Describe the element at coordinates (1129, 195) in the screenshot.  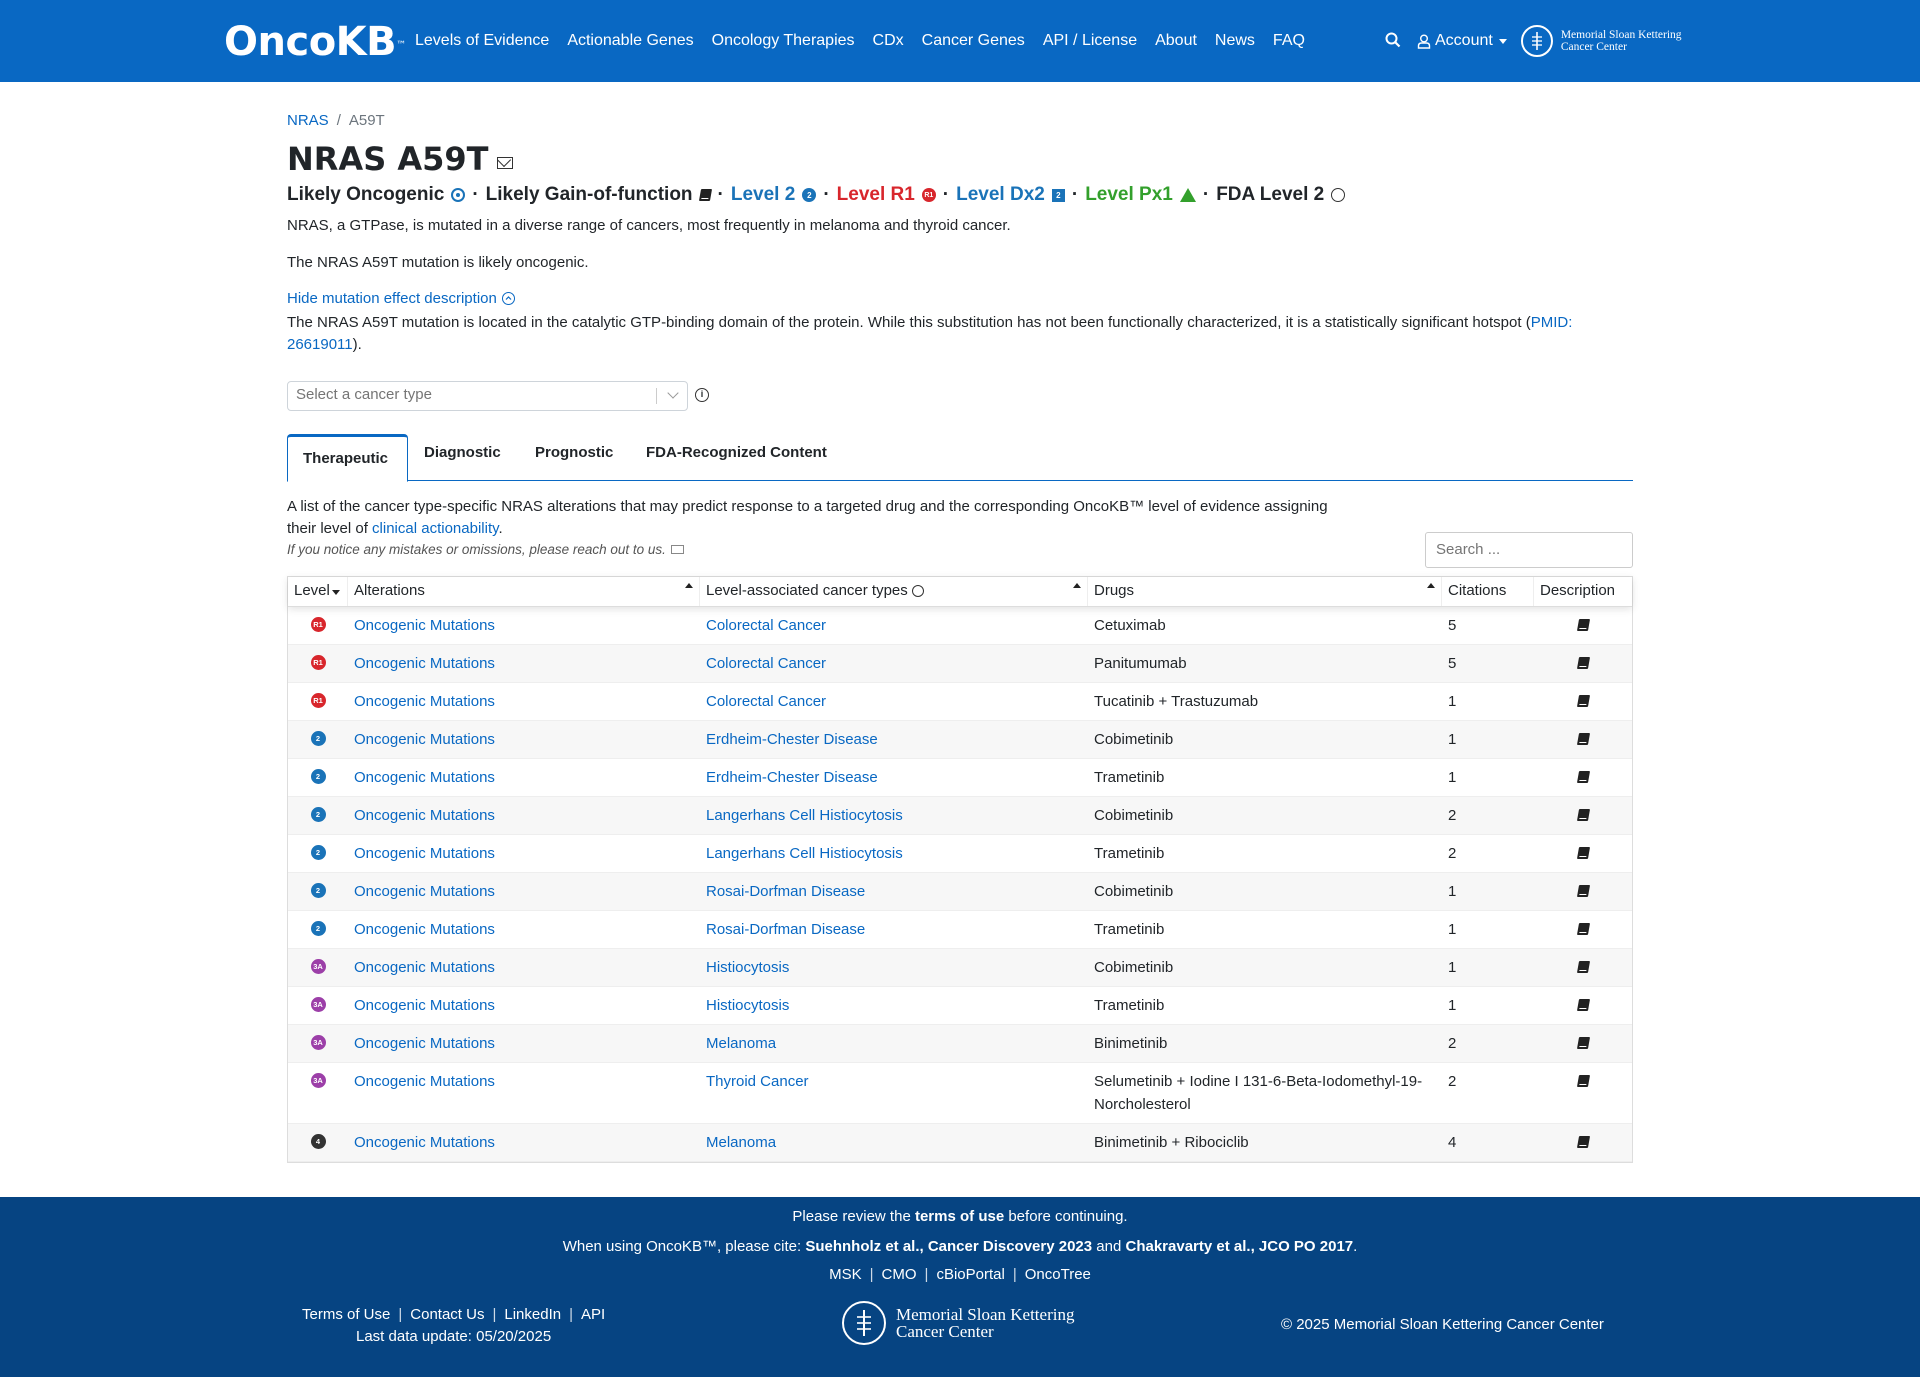
I see `level-px1-label: Level Px1` at that location.